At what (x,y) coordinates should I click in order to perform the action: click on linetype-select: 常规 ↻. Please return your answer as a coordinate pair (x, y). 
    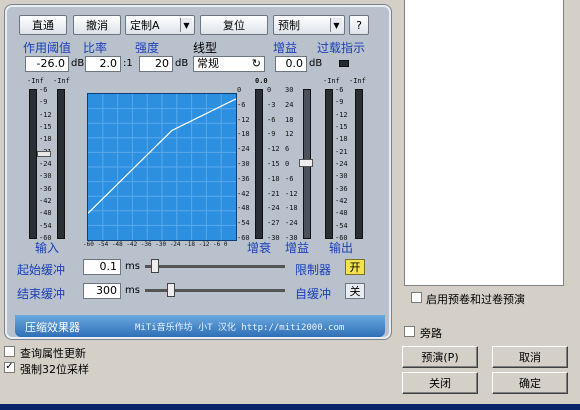
    Looking at the image, I should click on (229, 64).